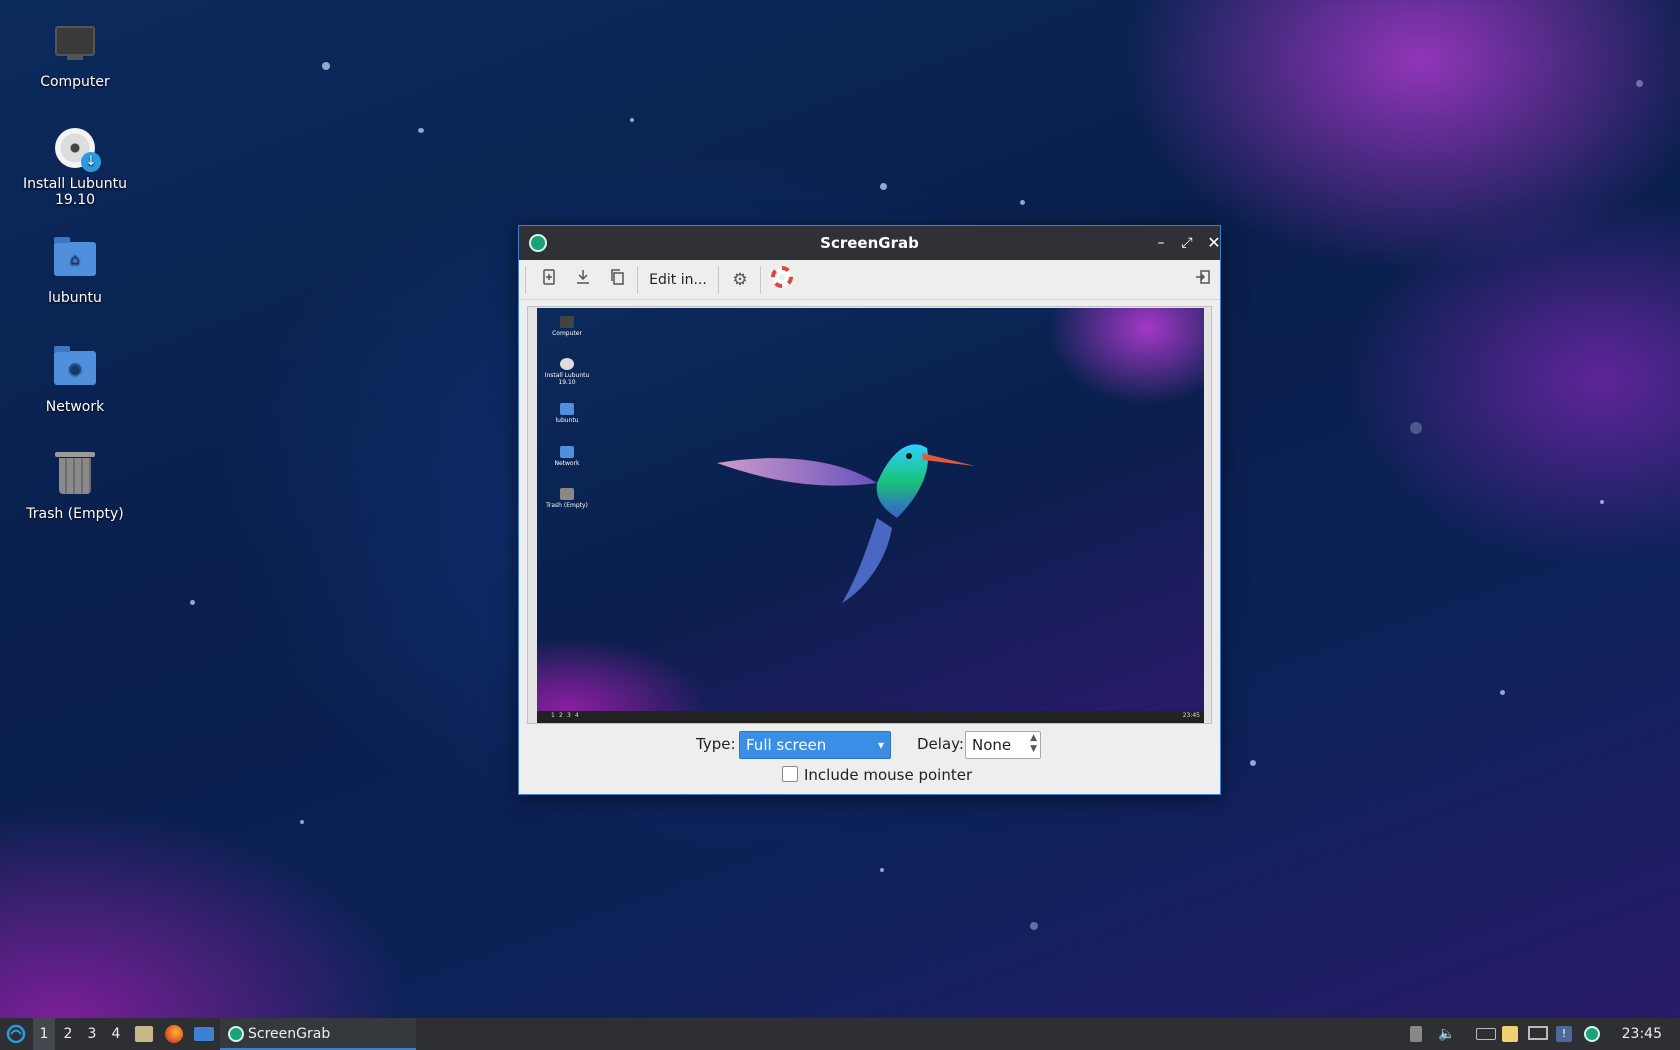 The width and height of the screenshot is (1680, 1050). Describe the element at coordinates (1564, 1034) in the screenshot. I see `notification-icon: !` at that location.